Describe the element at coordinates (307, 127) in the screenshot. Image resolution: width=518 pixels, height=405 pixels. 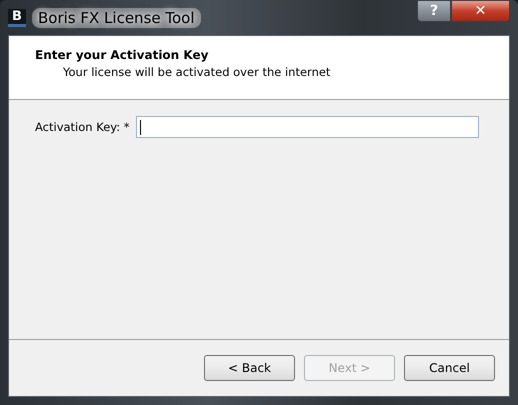
I see `activation-key-field` at that location.